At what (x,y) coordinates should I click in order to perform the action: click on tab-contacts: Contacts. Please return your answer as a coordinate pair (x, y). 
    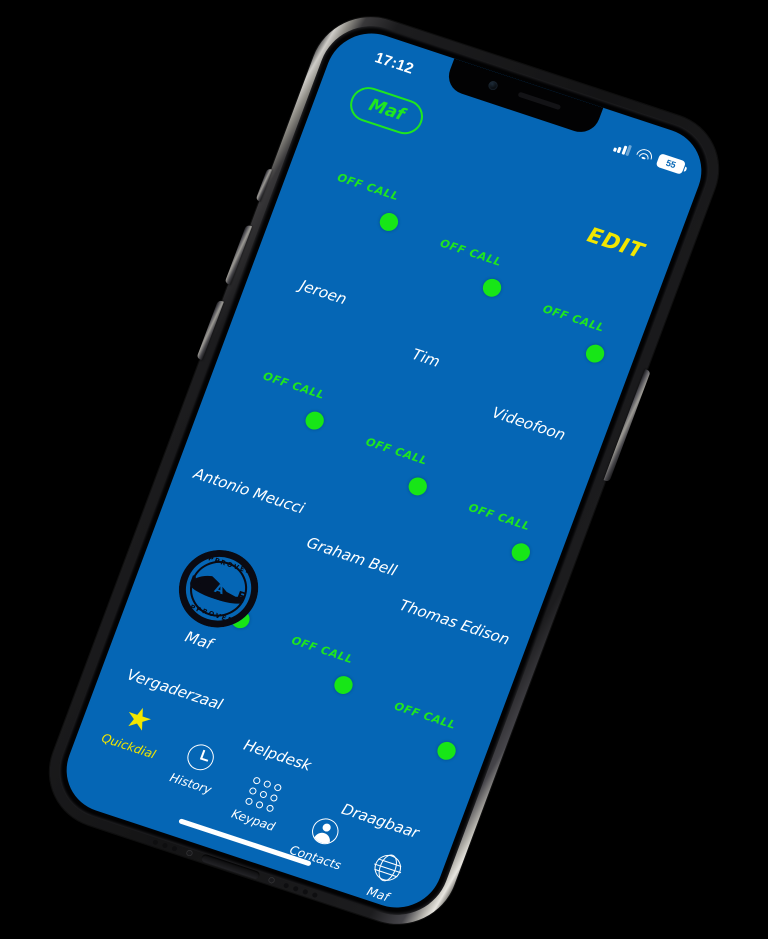
    Looking at the image, I should click on (321, 839).